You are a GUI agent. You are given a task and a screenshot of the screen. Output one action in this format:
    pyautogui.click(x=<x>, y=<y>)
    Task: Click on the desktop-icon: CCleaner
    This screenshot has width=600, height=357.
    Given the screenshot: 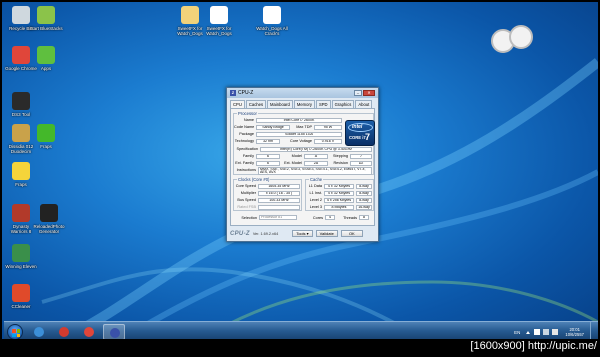 What is the action you would take?
    pyautogui.click(x=21, y=296)
    